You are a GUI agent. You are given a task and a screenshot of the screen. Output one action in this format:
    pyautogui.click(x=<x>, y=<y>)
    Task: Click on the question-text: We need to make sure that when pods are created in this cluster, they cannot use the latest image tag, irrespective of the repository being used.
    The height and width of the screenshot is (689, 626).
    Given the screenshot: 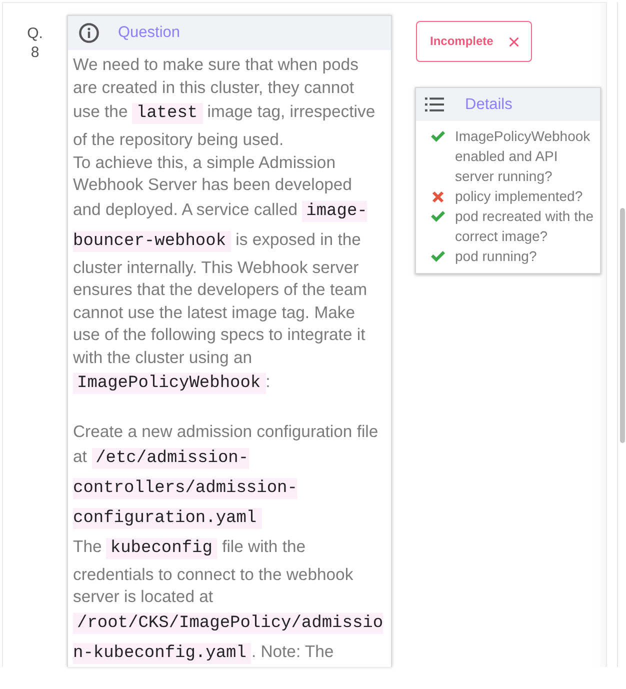 What is the action you would take?
    pyautogui.click(x=224, y=102)
    